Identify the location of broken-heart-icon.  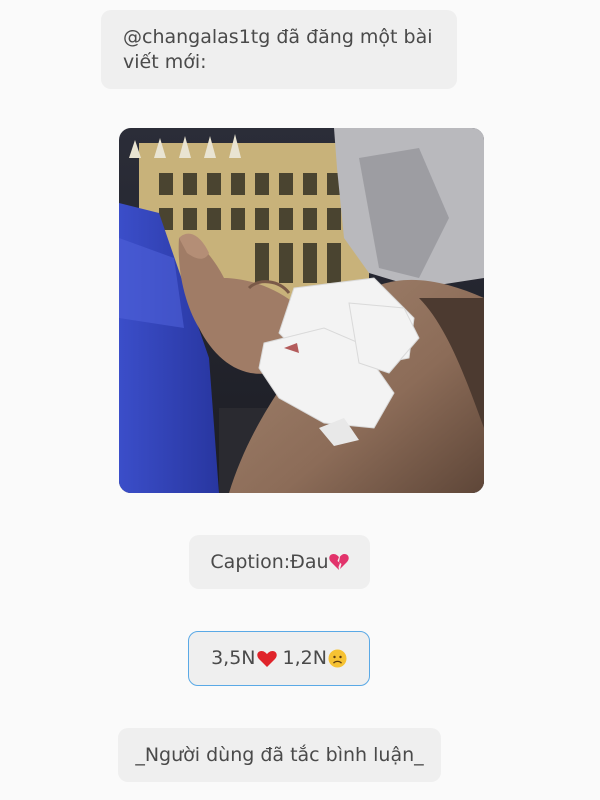
(338, 562).